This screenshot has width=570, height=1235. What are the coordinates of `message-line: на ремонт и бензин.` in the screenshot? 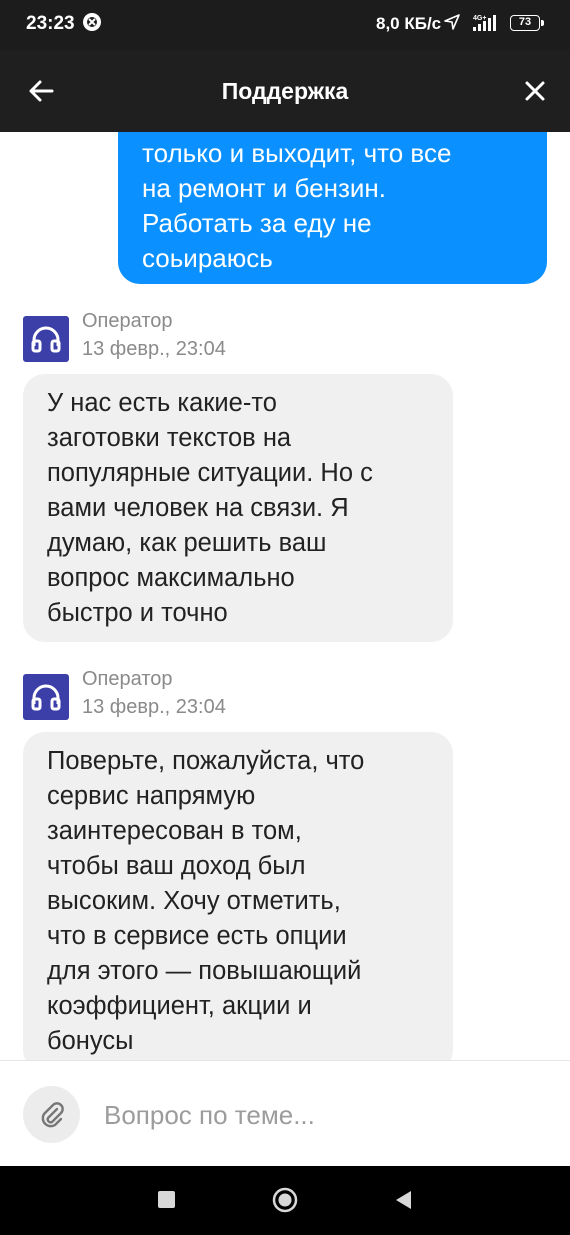 It's located at (264, 188).